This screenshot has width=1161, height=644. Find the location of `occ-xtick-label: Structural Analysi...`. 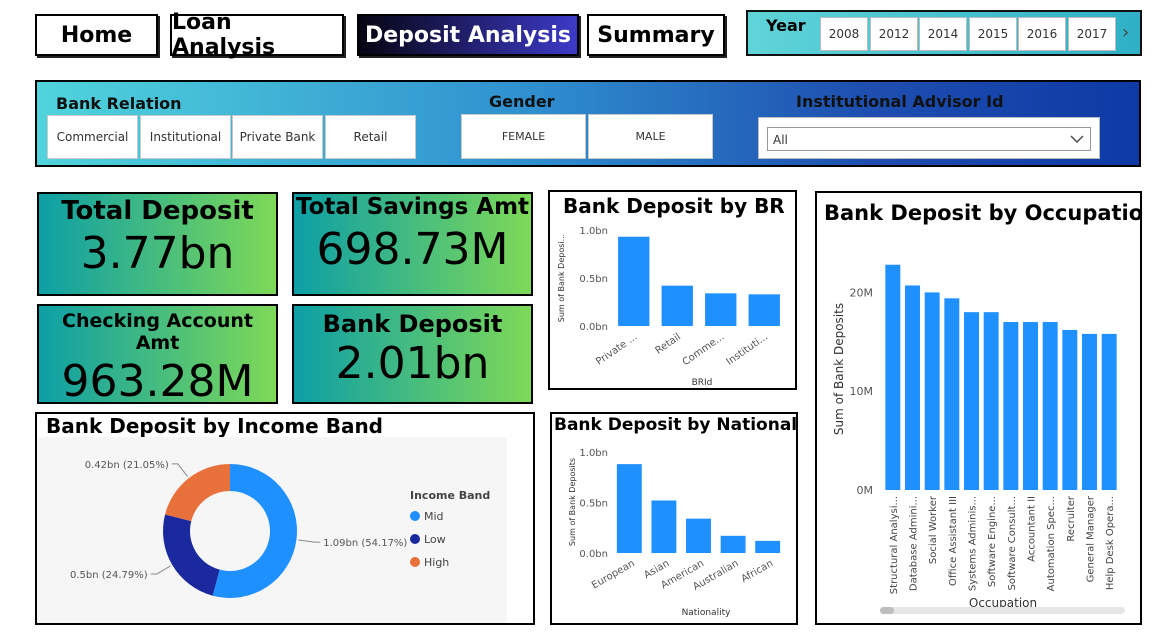

occ-xtick-label: Structural Analysi... is located at coordinates (894, 545).